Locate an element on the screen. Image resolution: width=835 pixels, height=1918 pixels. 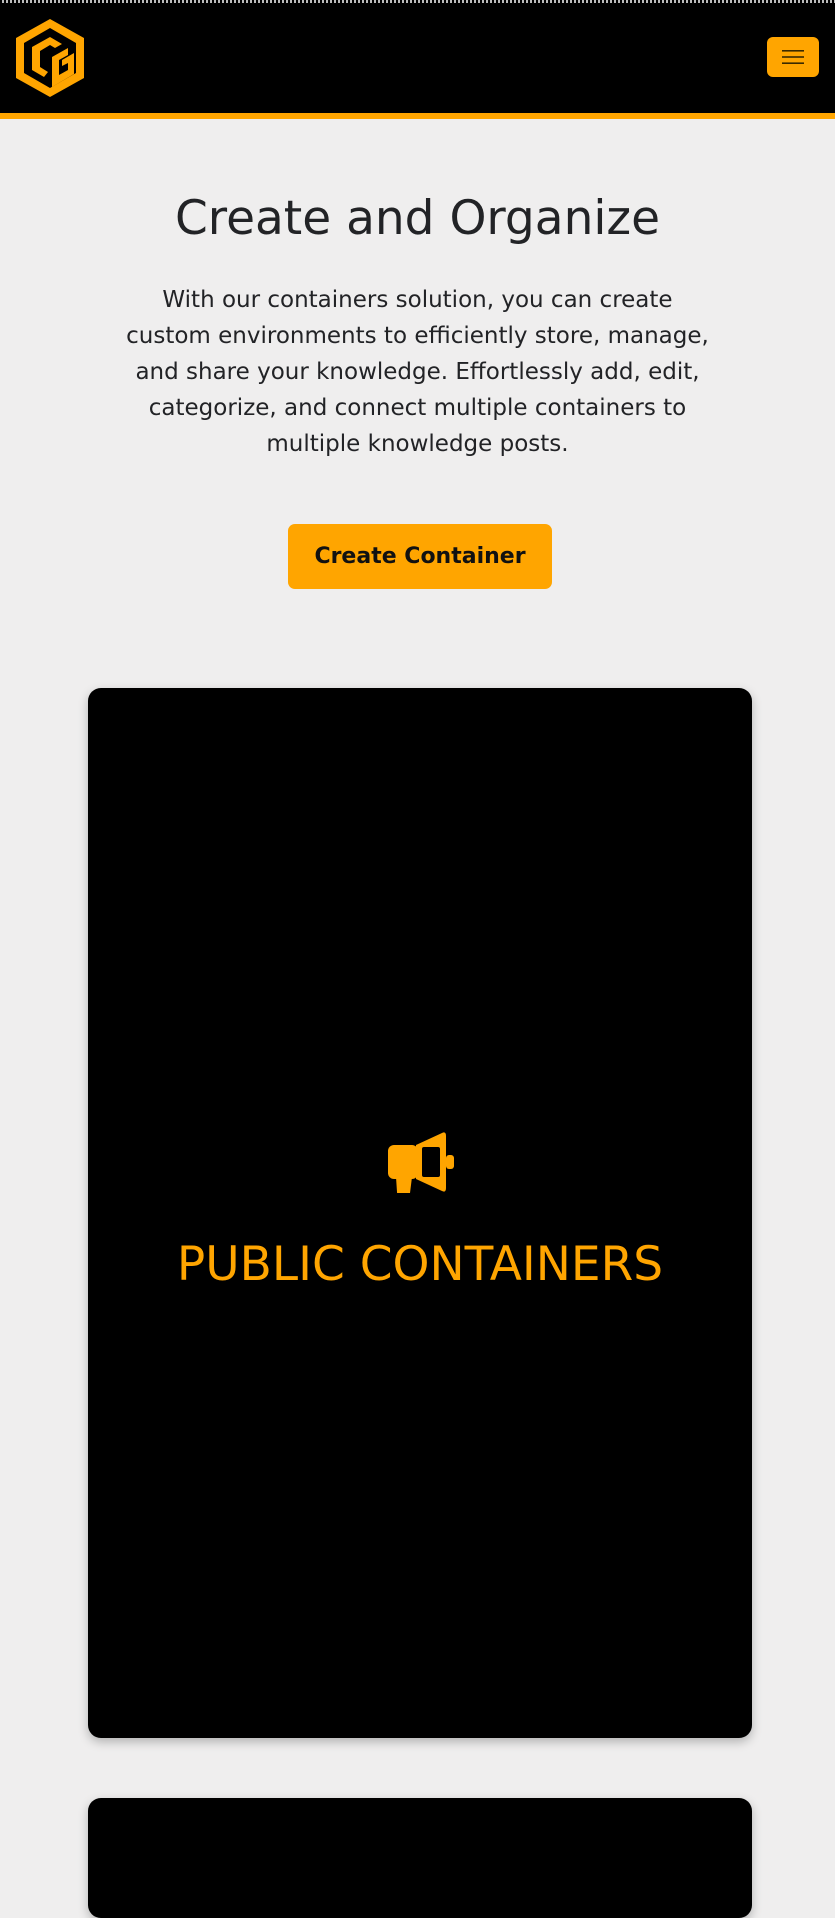
megaphone-icon is located at coordinates (421, 1162).